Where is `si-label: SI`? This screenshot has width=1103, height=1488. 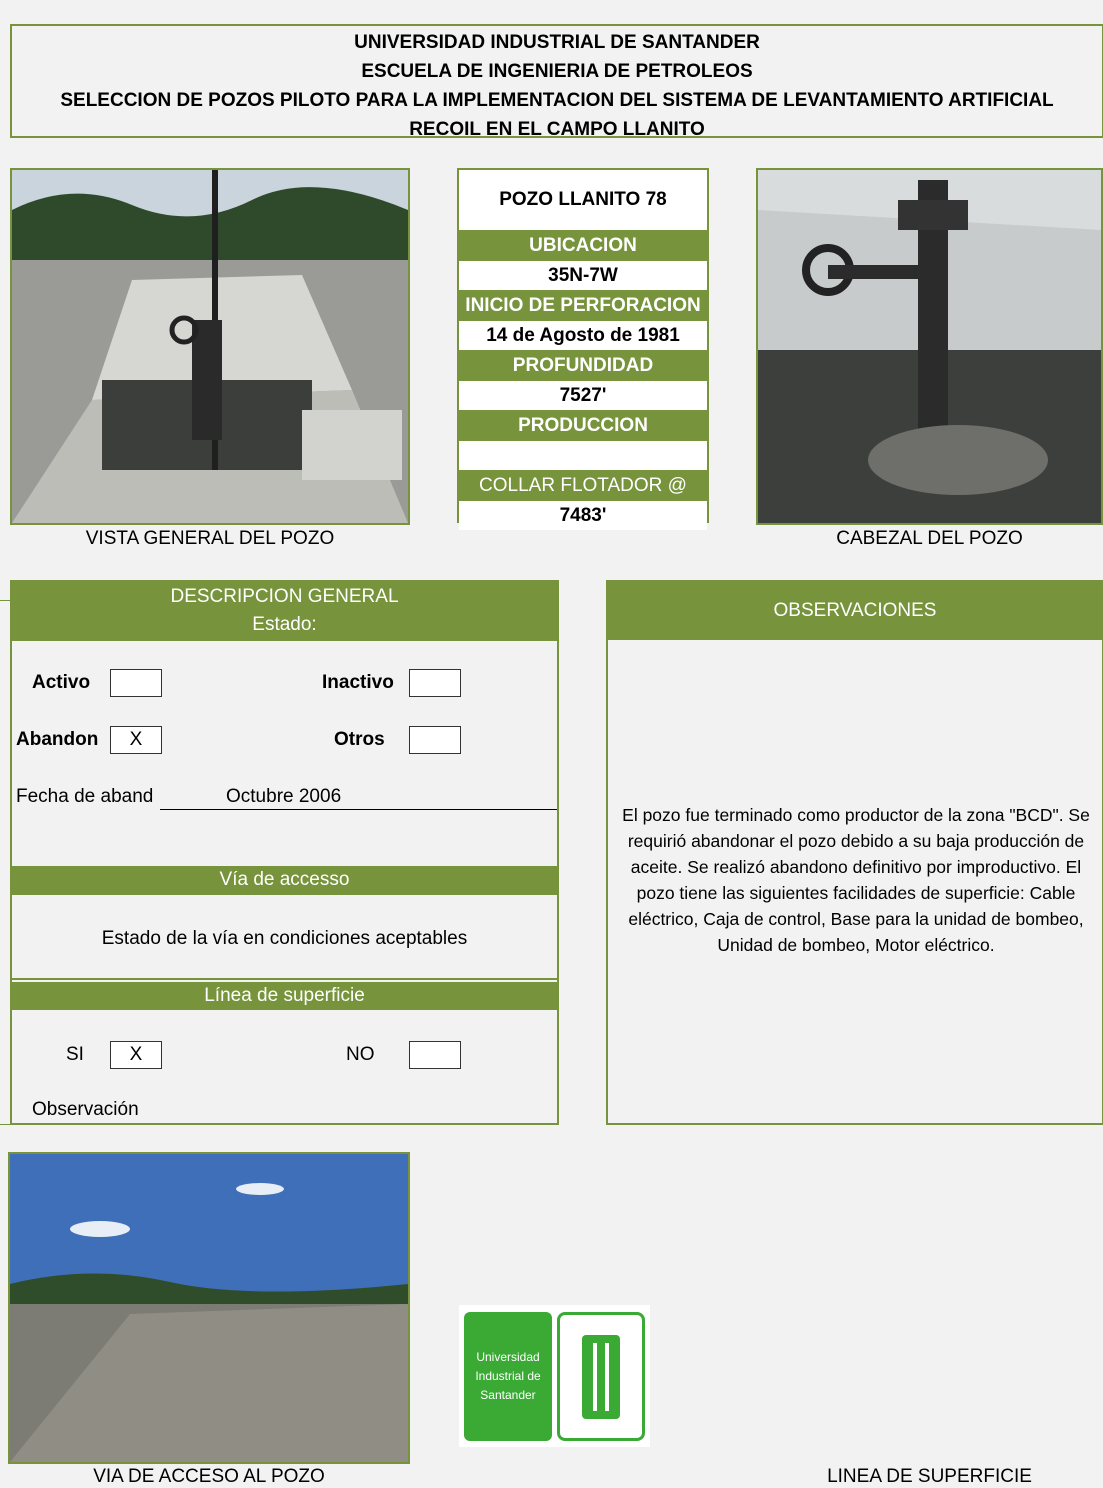 si-label: SI is located at coordinates (75, 1054).